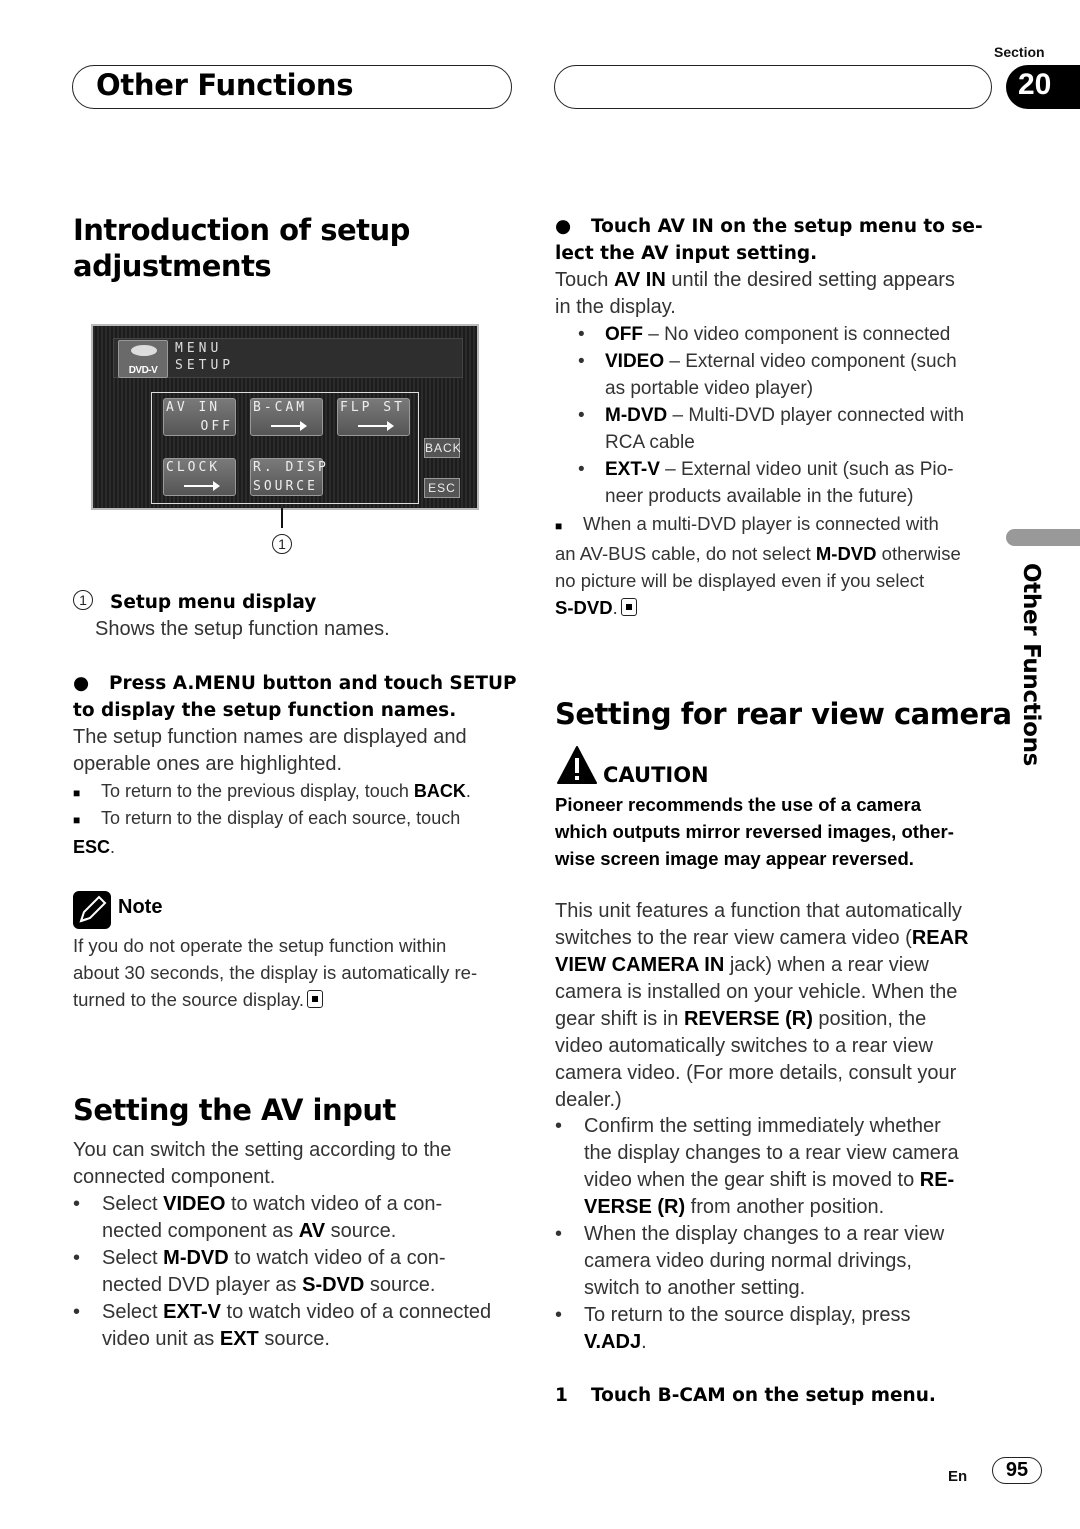 The width and height of the screenshot is (1080, 1529). What do you see at coordinates (797, 334) in the screenshot?
I see `option-desc: – No video component is connected` at bounding box center [797, 334].